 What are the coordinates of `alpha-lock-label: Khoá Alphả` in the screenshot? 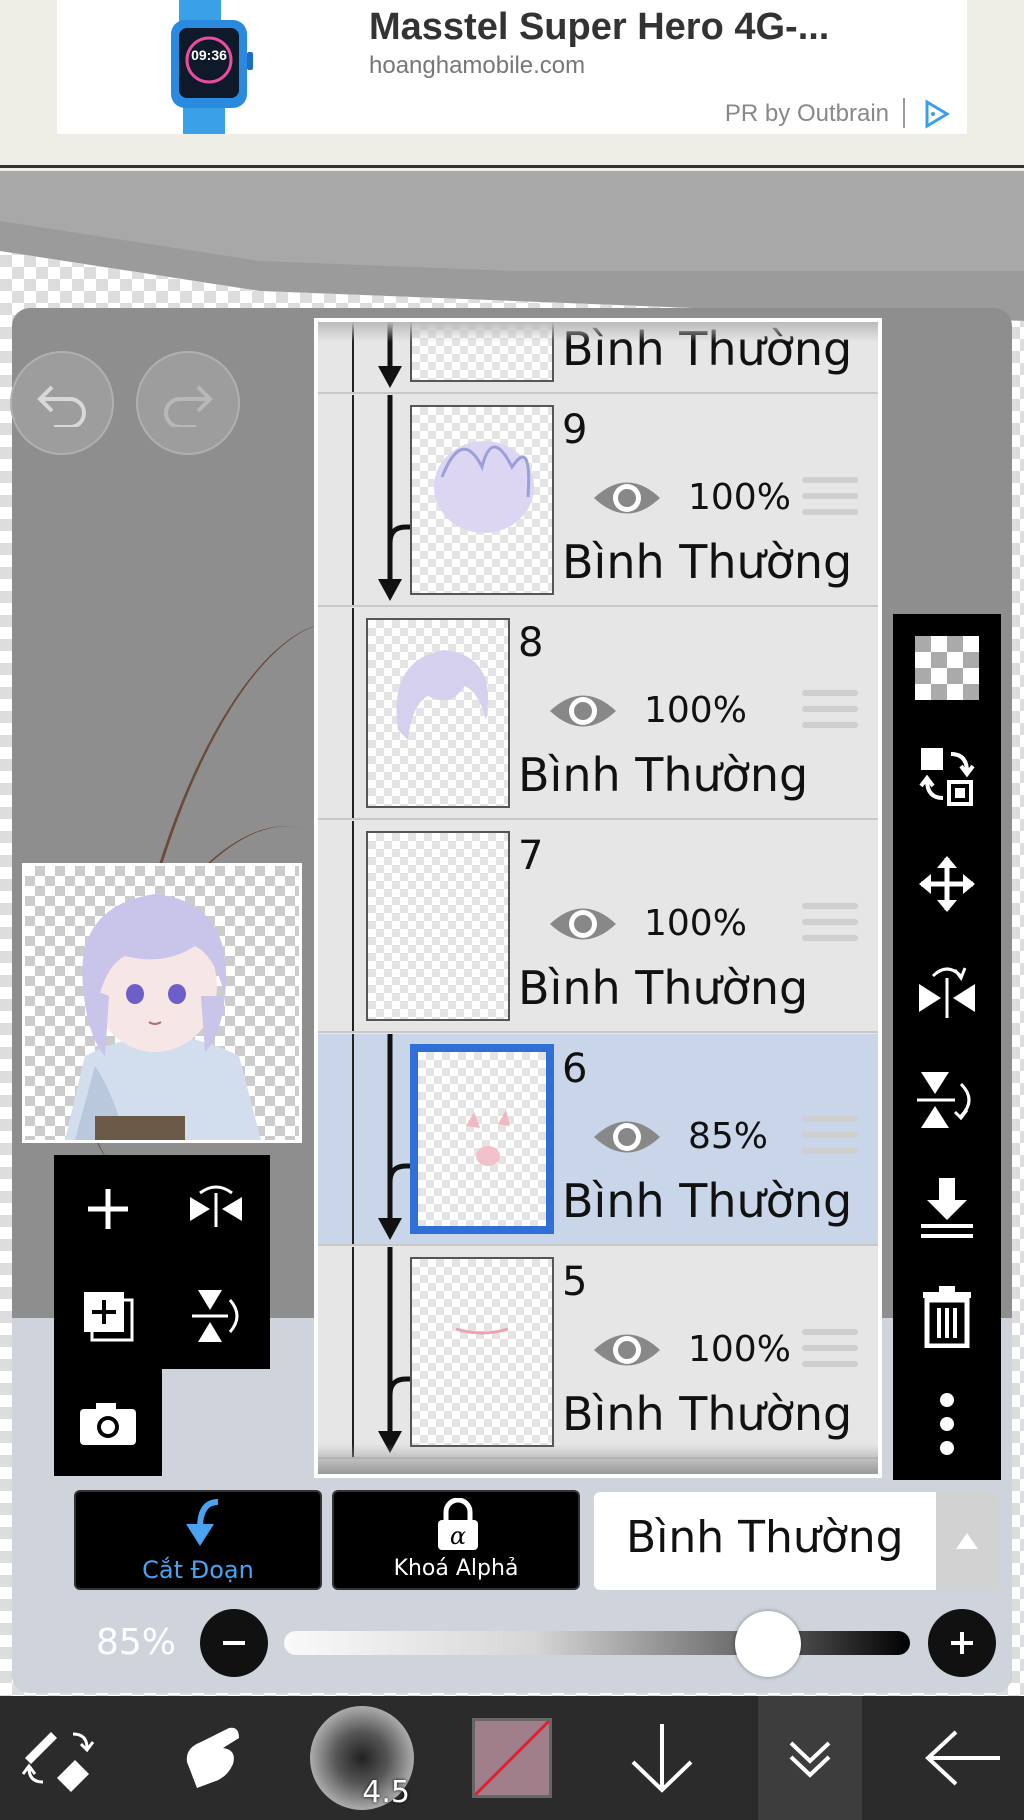 It's located at (456, 1568).